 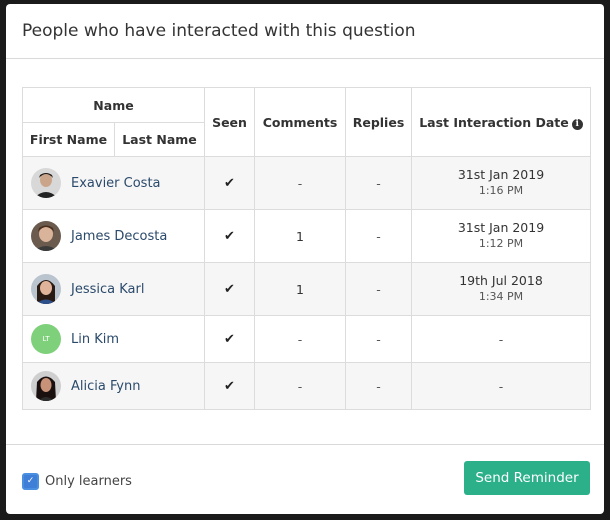 I want to click on person-name-link: Lin Kim, so click(x=95, y=339).